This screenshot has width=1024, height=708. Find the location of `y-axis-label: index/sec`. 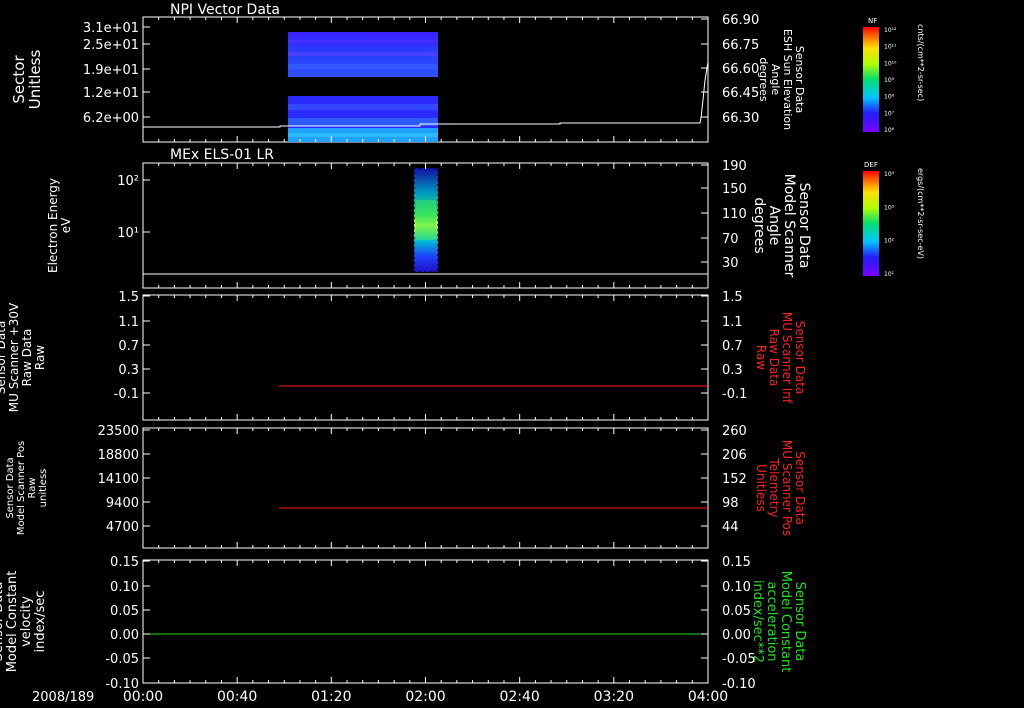

y-axis-label: index/sec is located at coordinates (40, 622).